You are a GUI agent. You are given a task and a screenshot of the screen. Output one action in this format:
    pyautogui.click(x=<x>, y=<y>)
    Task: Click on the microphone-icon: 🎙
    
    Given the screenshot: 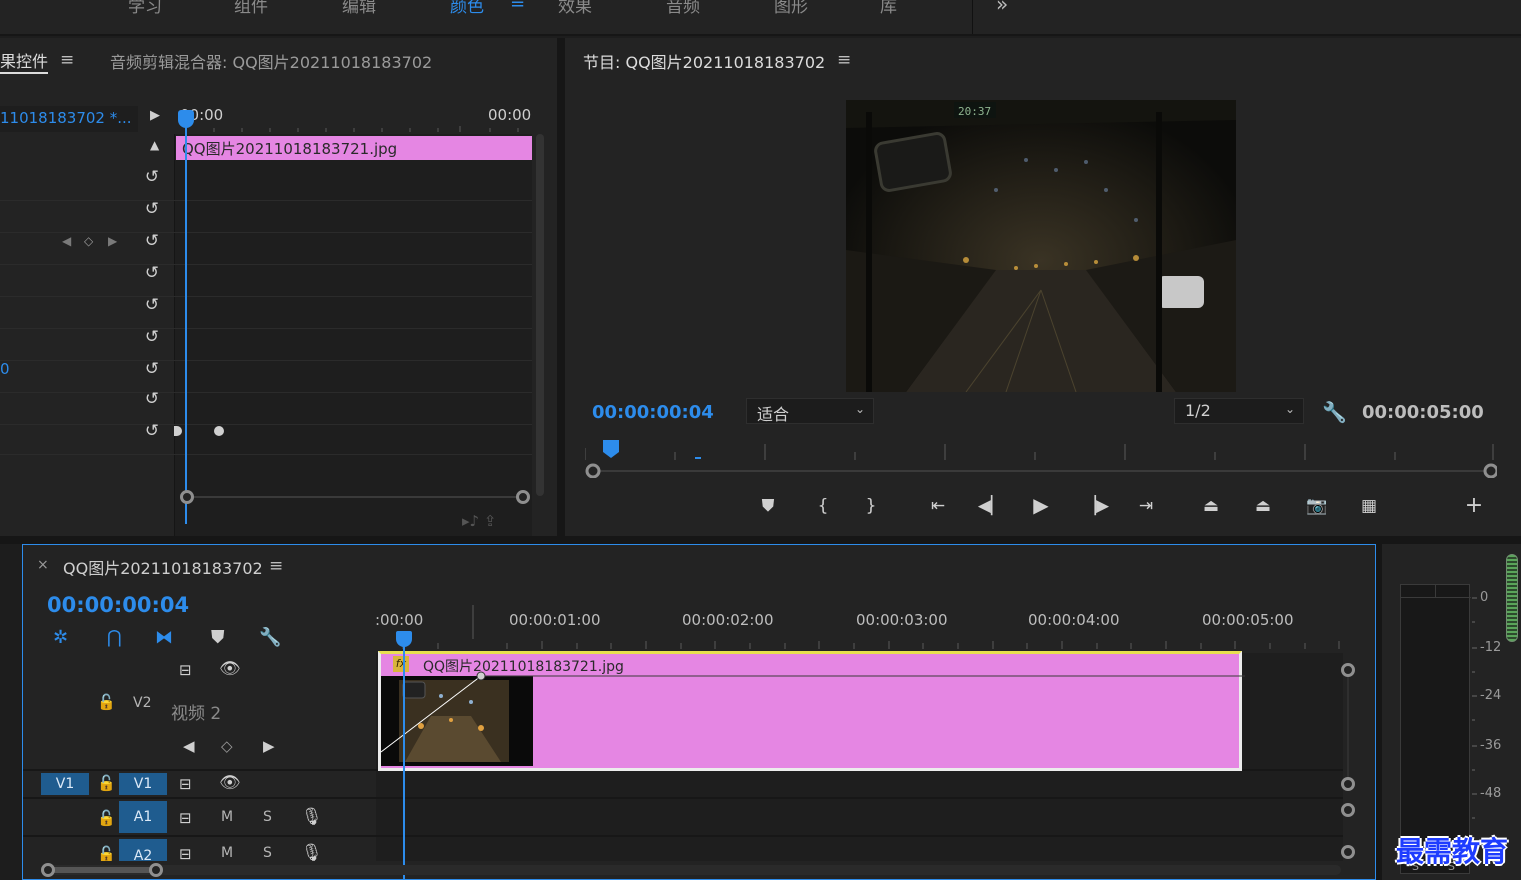 What is the action you would take?
    pyautogui.click(x=312, y=852)
    